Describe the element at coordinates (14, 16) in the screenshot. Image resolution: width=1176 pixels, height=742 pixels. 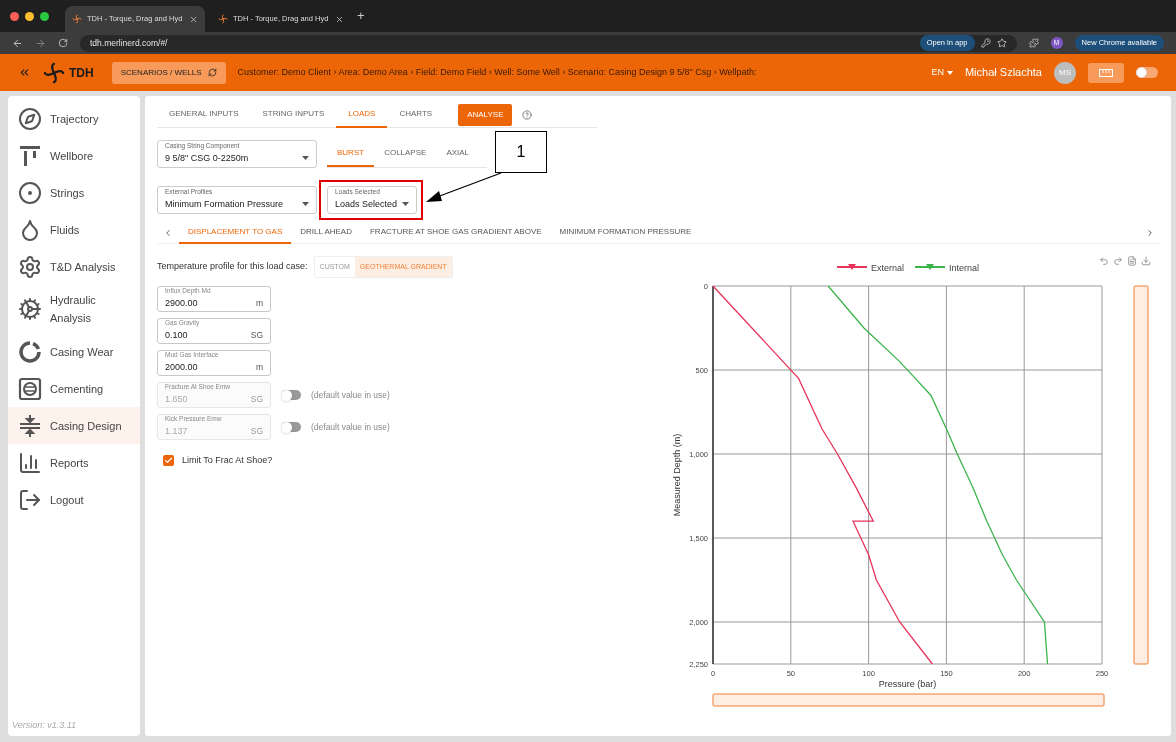
I see `close-window-button` at that location.